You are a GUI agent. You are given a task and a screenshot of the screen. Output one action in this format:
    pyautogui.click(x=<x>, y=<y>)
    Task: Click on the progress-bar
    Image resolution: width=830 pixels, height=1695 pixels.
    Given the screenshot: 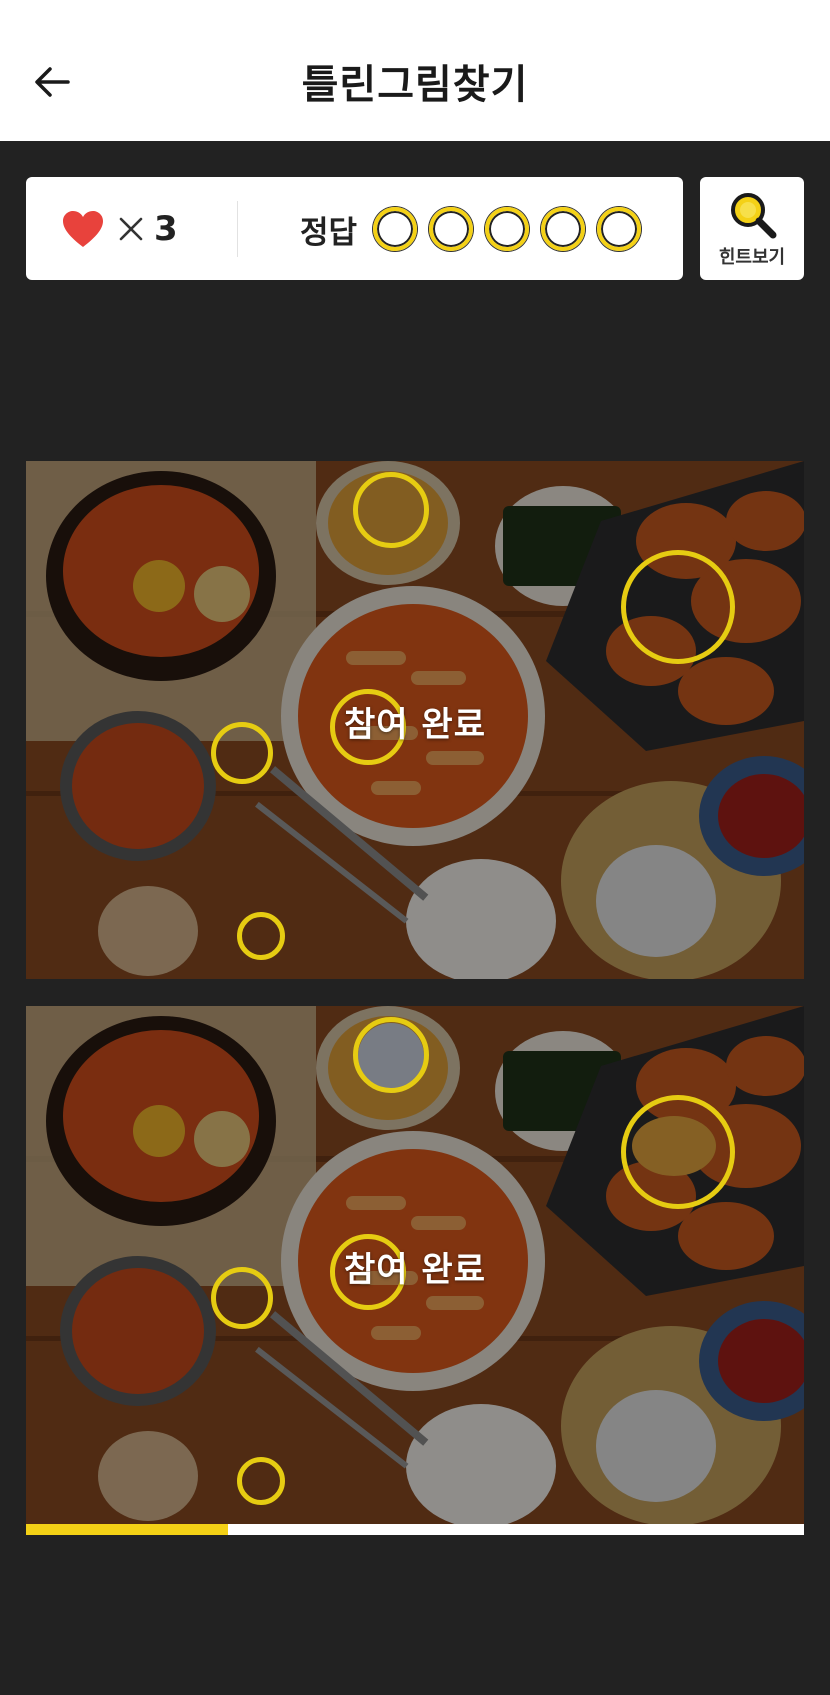 What is the action you would take?
    pyautogui.click(x=415, y=1529)
    